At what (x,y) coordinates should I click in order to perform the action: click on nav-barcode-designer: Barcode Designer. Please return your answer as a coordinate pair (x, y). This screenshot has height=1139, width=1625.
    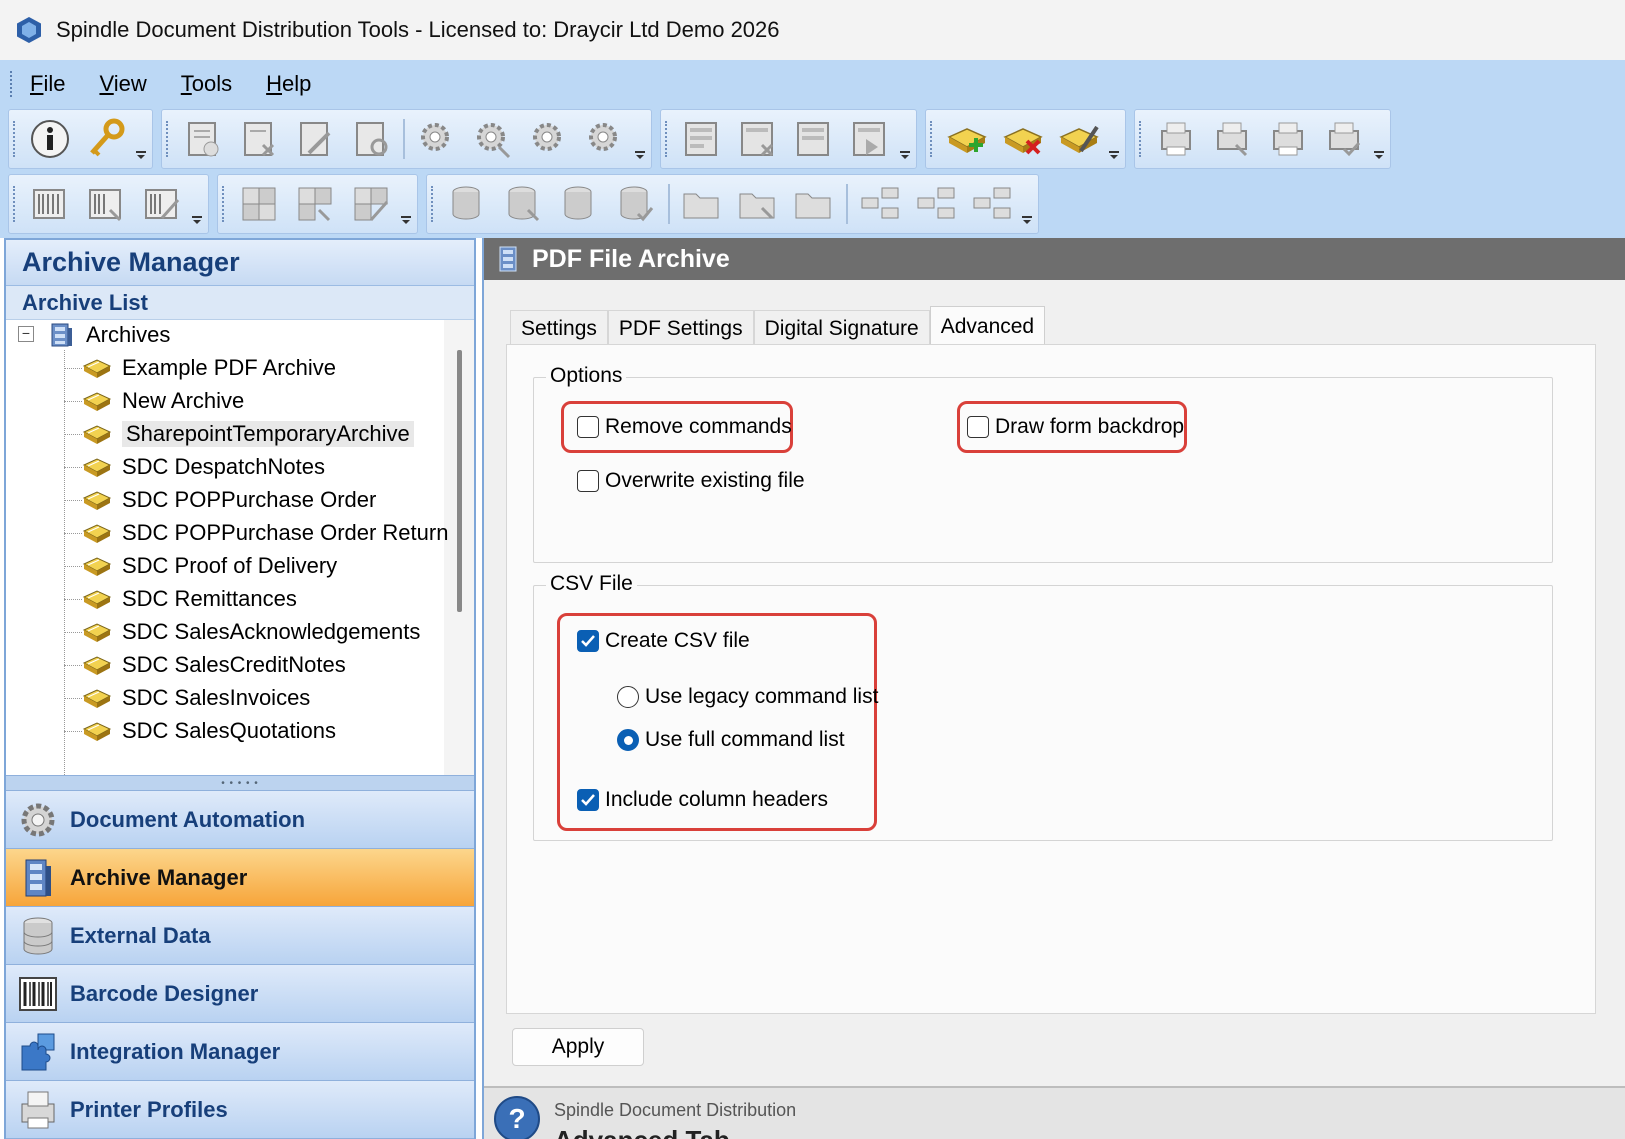
    Looking at the image, I should click on (240, 994).